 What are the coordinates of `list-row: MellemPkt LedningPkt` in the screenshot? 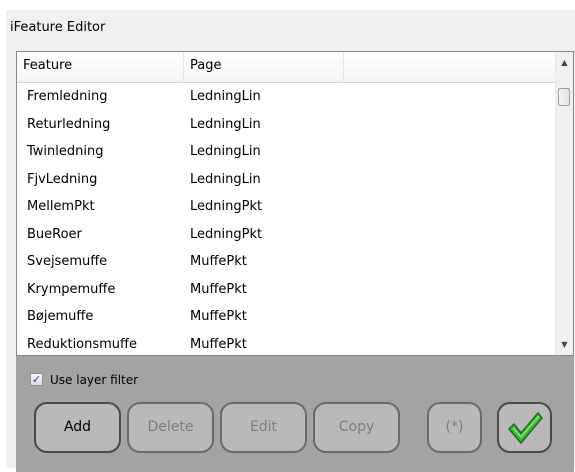 It's located at (286, 207).